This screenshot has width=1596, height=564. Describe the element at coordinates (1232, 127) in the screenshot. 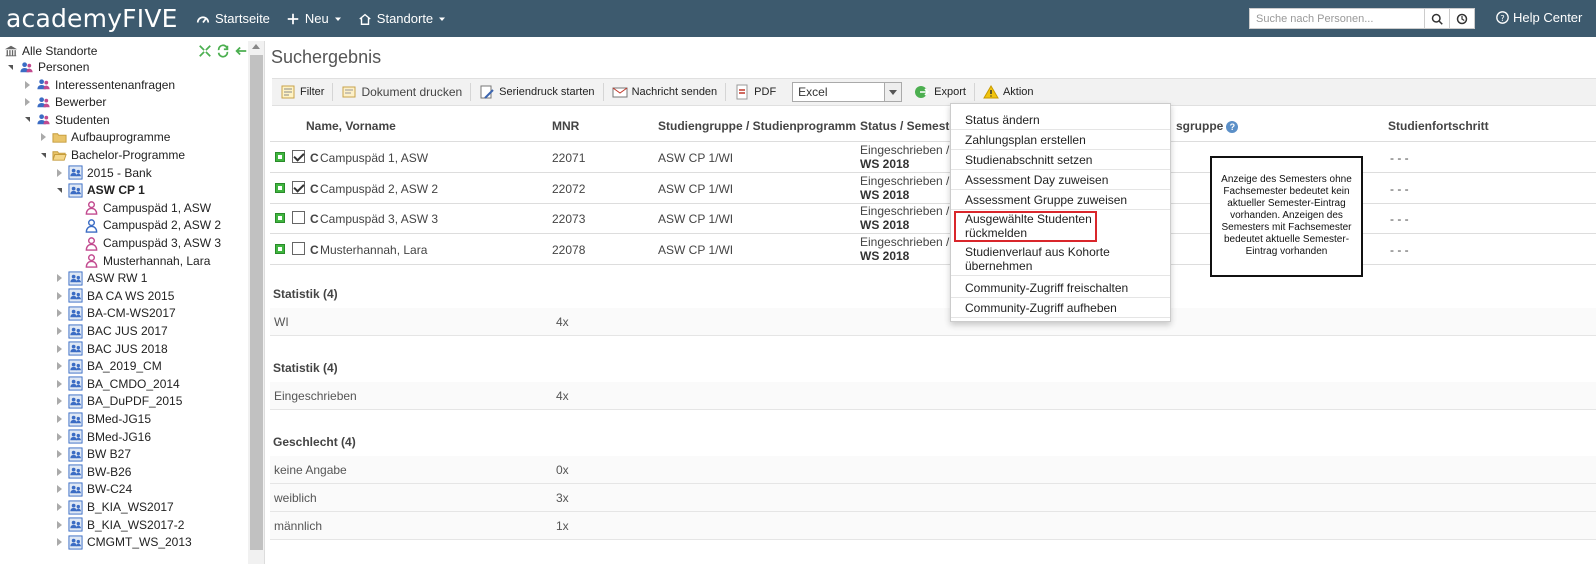

I see `help-icon: ?` at that location.